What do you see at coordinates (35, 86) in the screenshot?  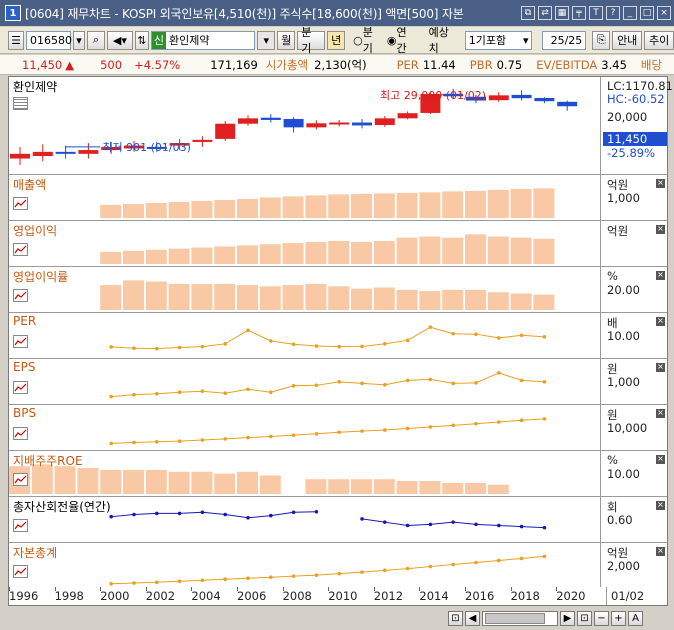 I see `price-panel-title: 환인제약` at bounding box center [35, 86].